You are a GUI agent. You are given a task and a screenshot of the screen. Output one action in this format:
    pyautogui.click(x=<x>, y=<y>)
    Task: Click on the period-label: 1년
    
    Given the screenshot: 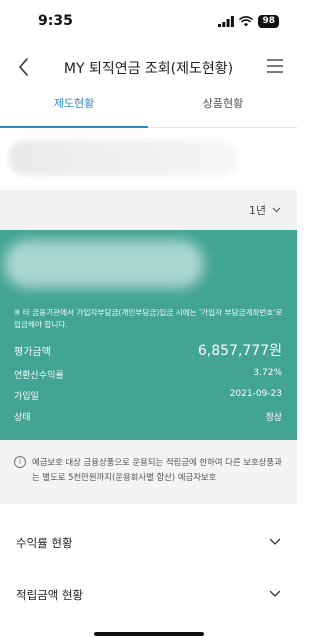 What is the action you would take?
    pyautogui.click(x=257, y=210)
    